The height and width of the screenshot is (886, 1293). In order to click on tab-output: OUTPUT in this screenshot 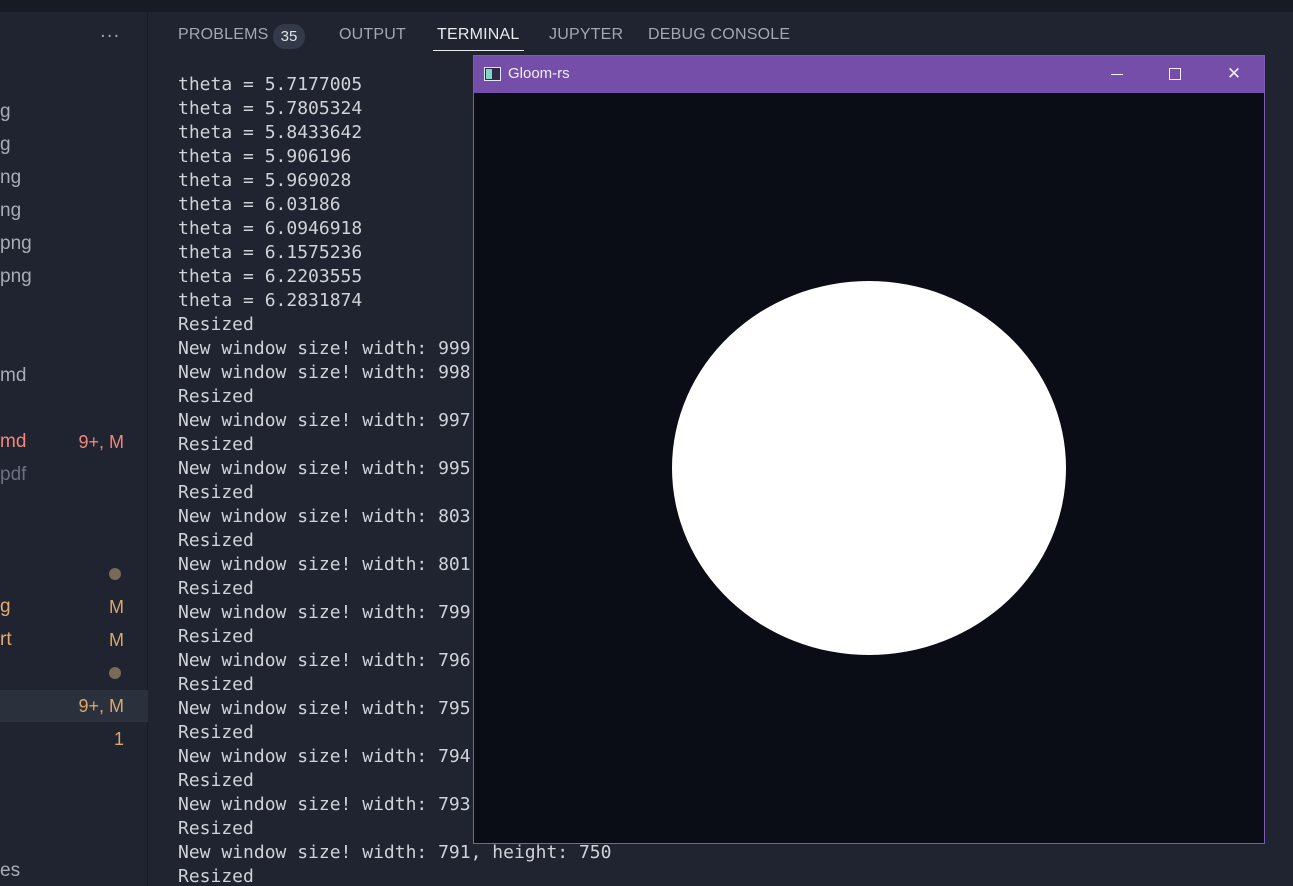, I will do `click(372, 35)`.